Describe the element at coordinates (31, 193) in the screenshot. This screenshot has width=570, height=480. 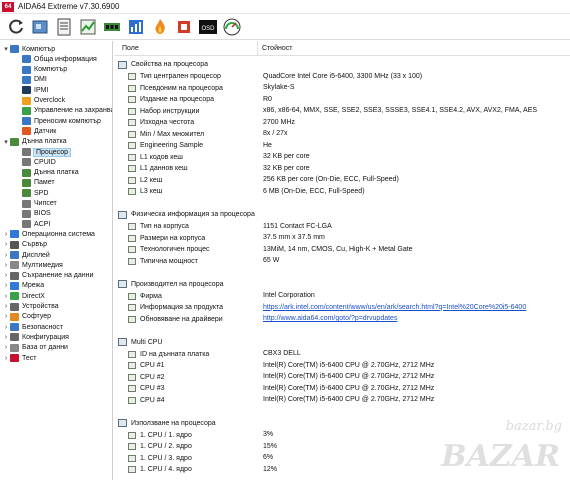
I see `tree-item: SPD` at that location.